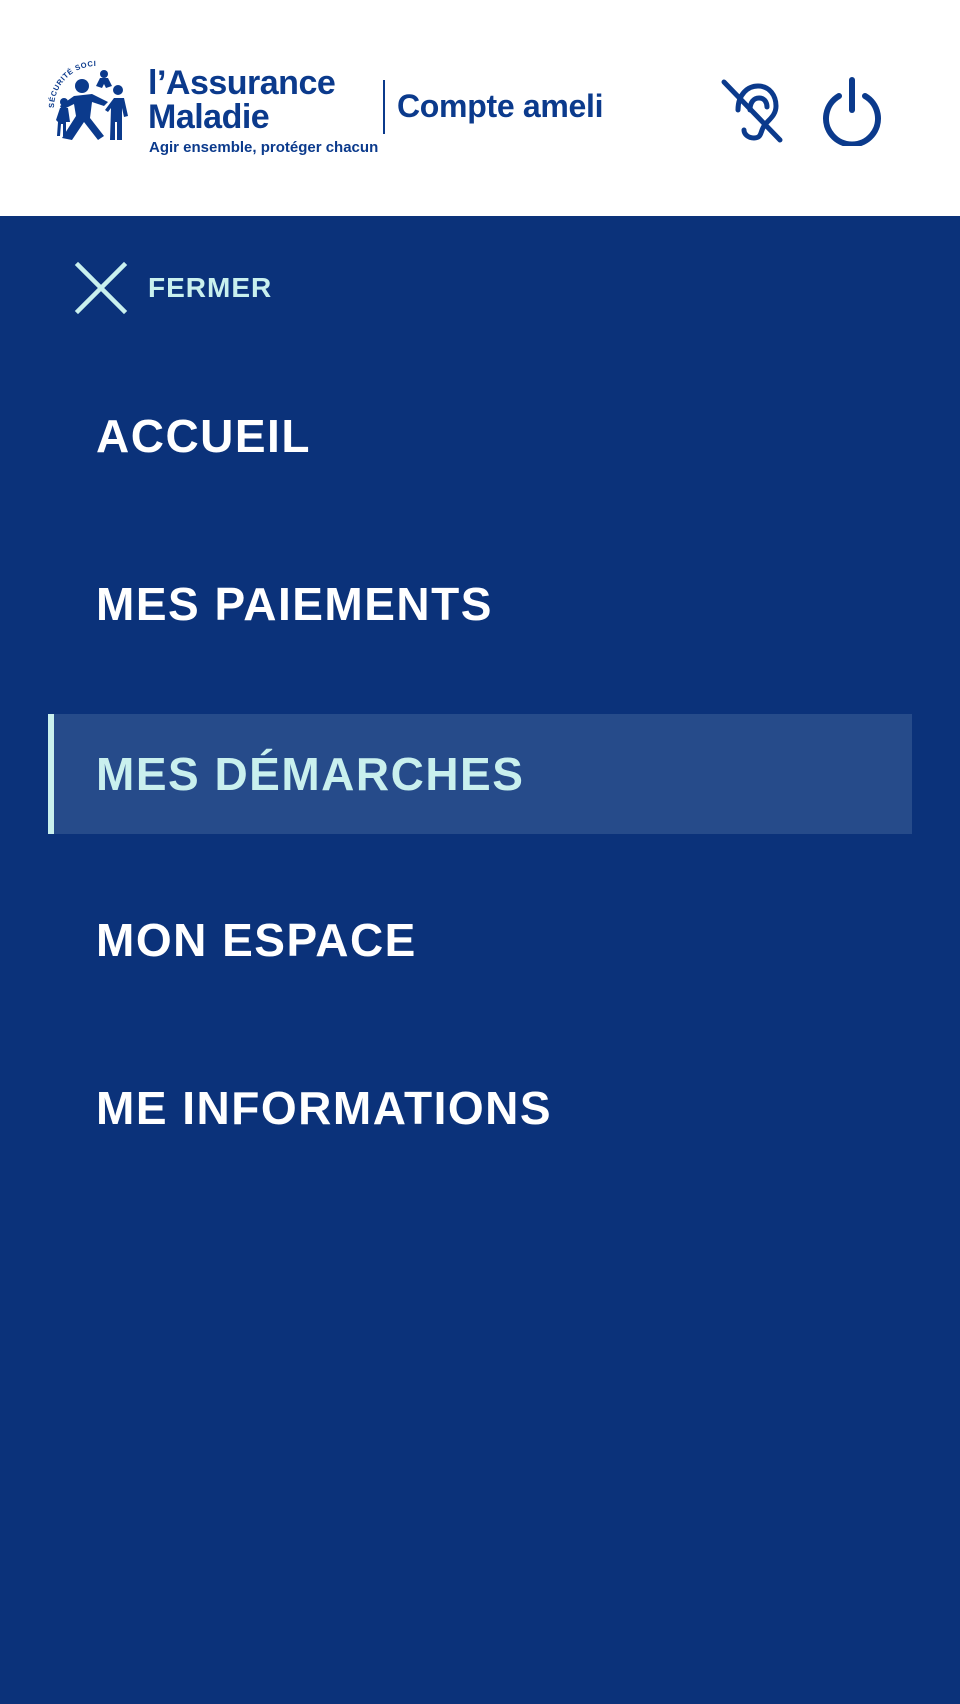 Image resolution: width=960 pixels, height=1704 pixels. Describe the element at coordinates (86, 98) in the screenshot. I see `logo-emblem-icon: SÉCURITÉ SOCIALE` at that location.